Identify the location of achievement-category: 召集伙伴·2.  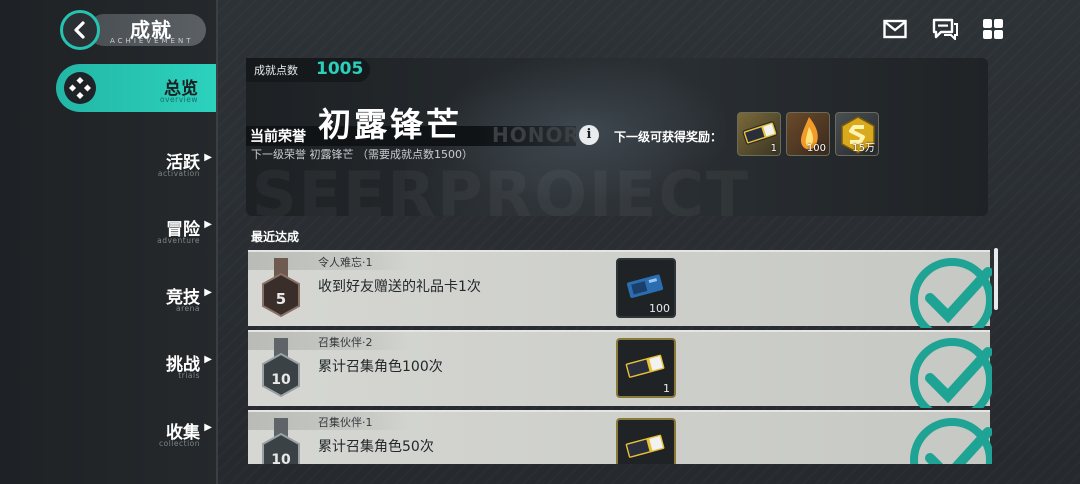
(345, 342).